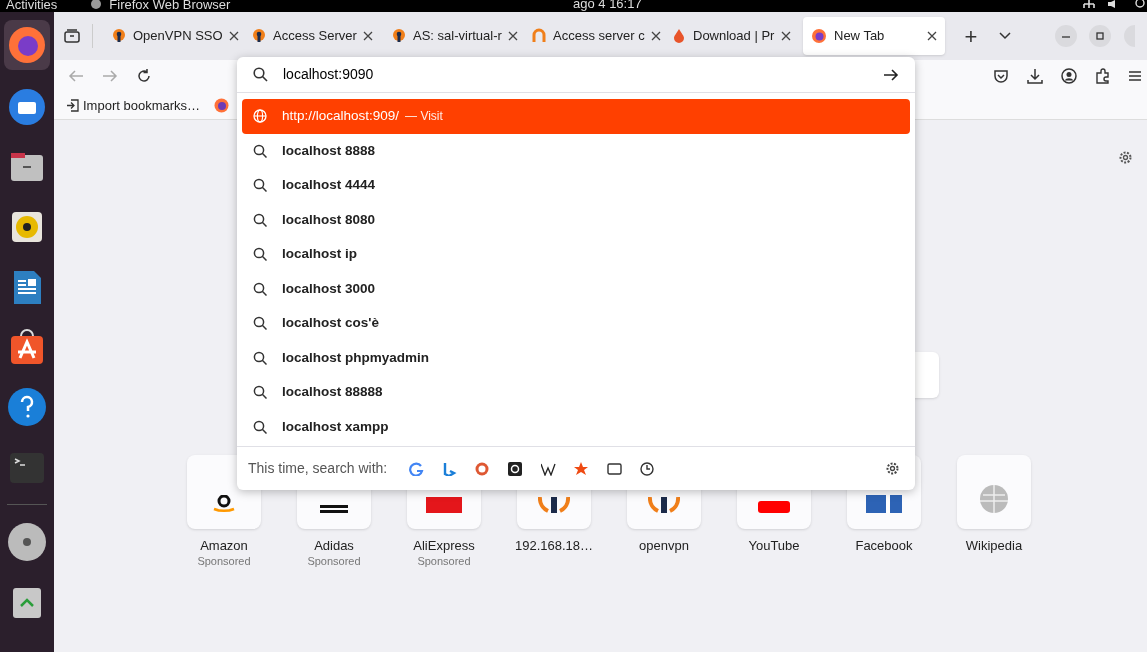 Image resolution: width=1147 pixels, height=652 pixels. What do you see at coordinates (329, 150) in the screenshot?
I see `suggestion-text: localhost 8888` at bounding box center [329, 150].